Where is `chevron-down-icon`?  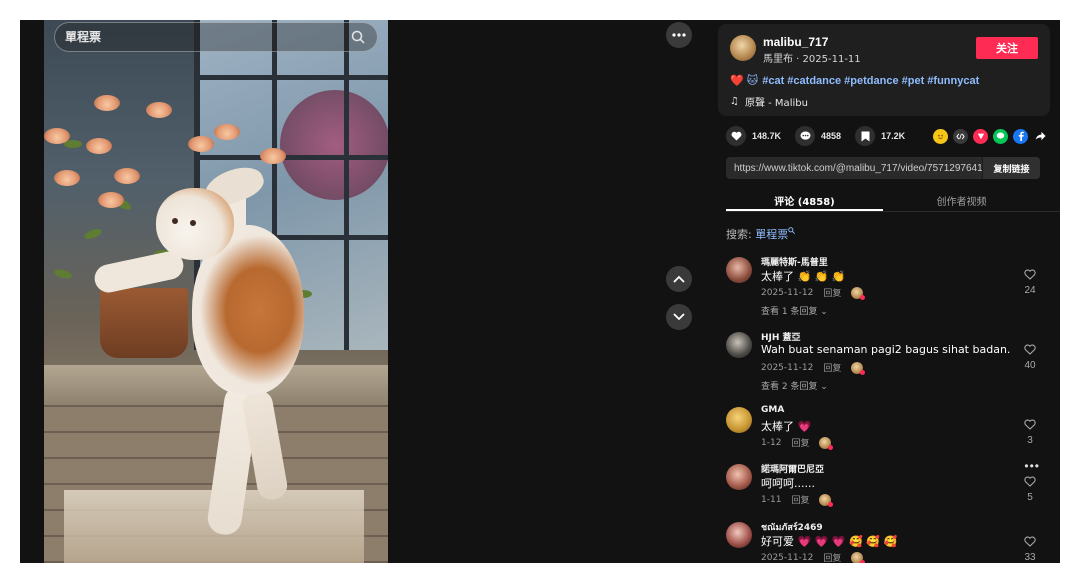 chevron-down-icon is located at coordinates (679, 317).